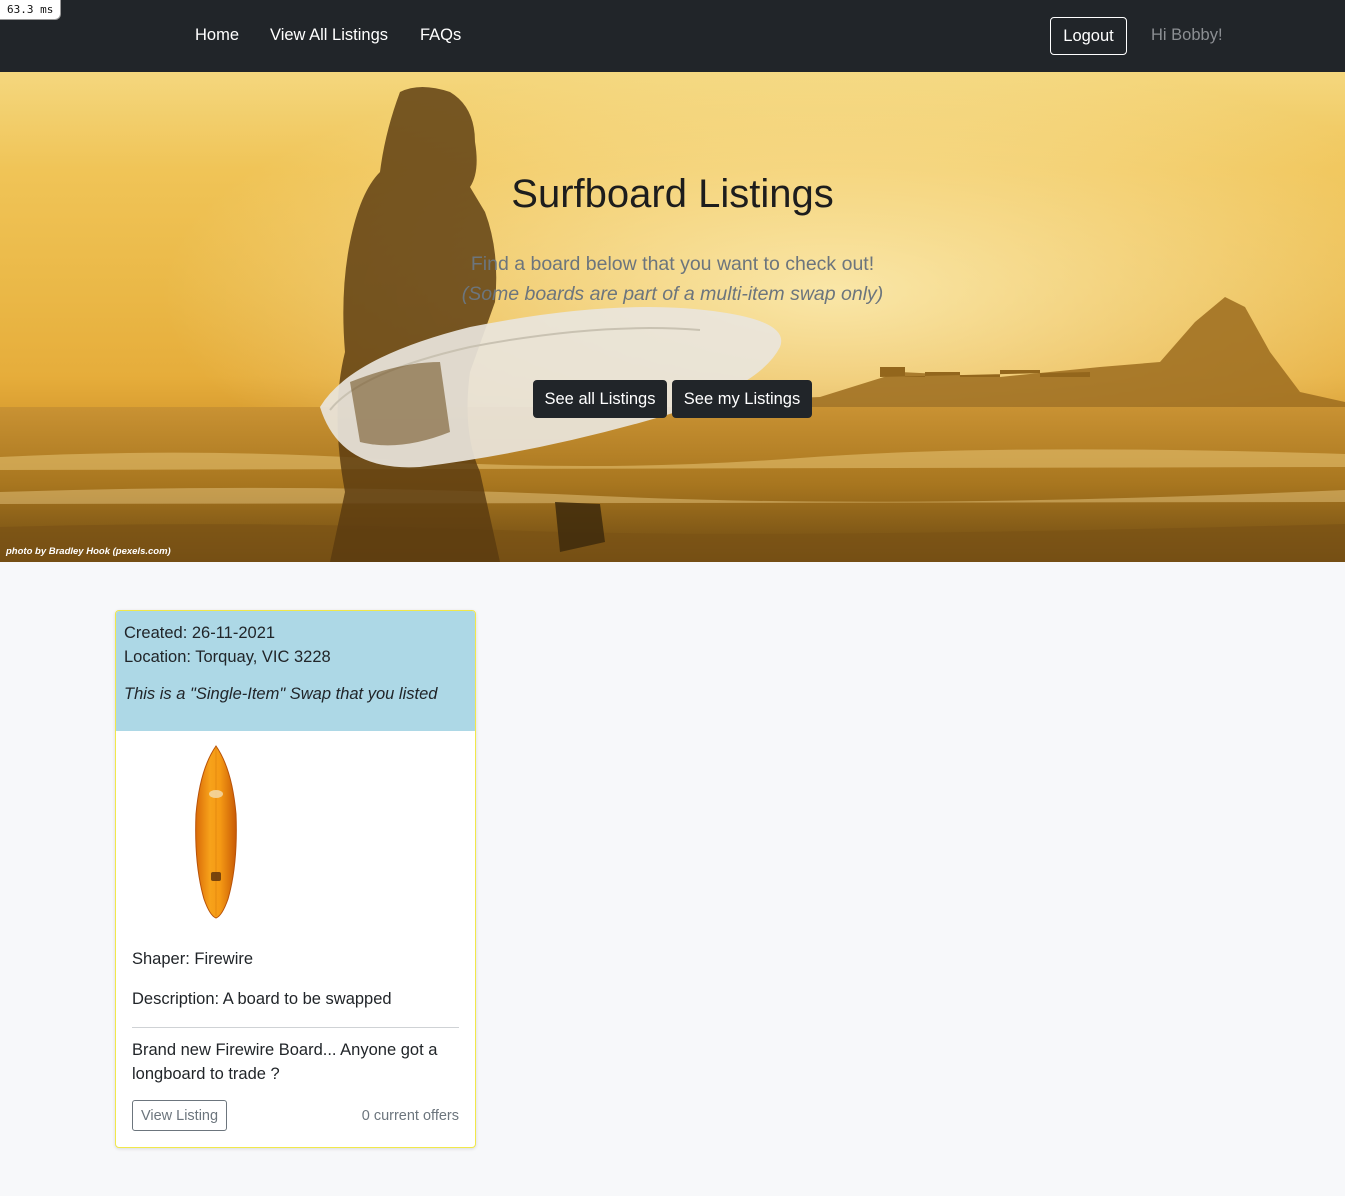  I want to click on listing-divider, so click(295, 1027).